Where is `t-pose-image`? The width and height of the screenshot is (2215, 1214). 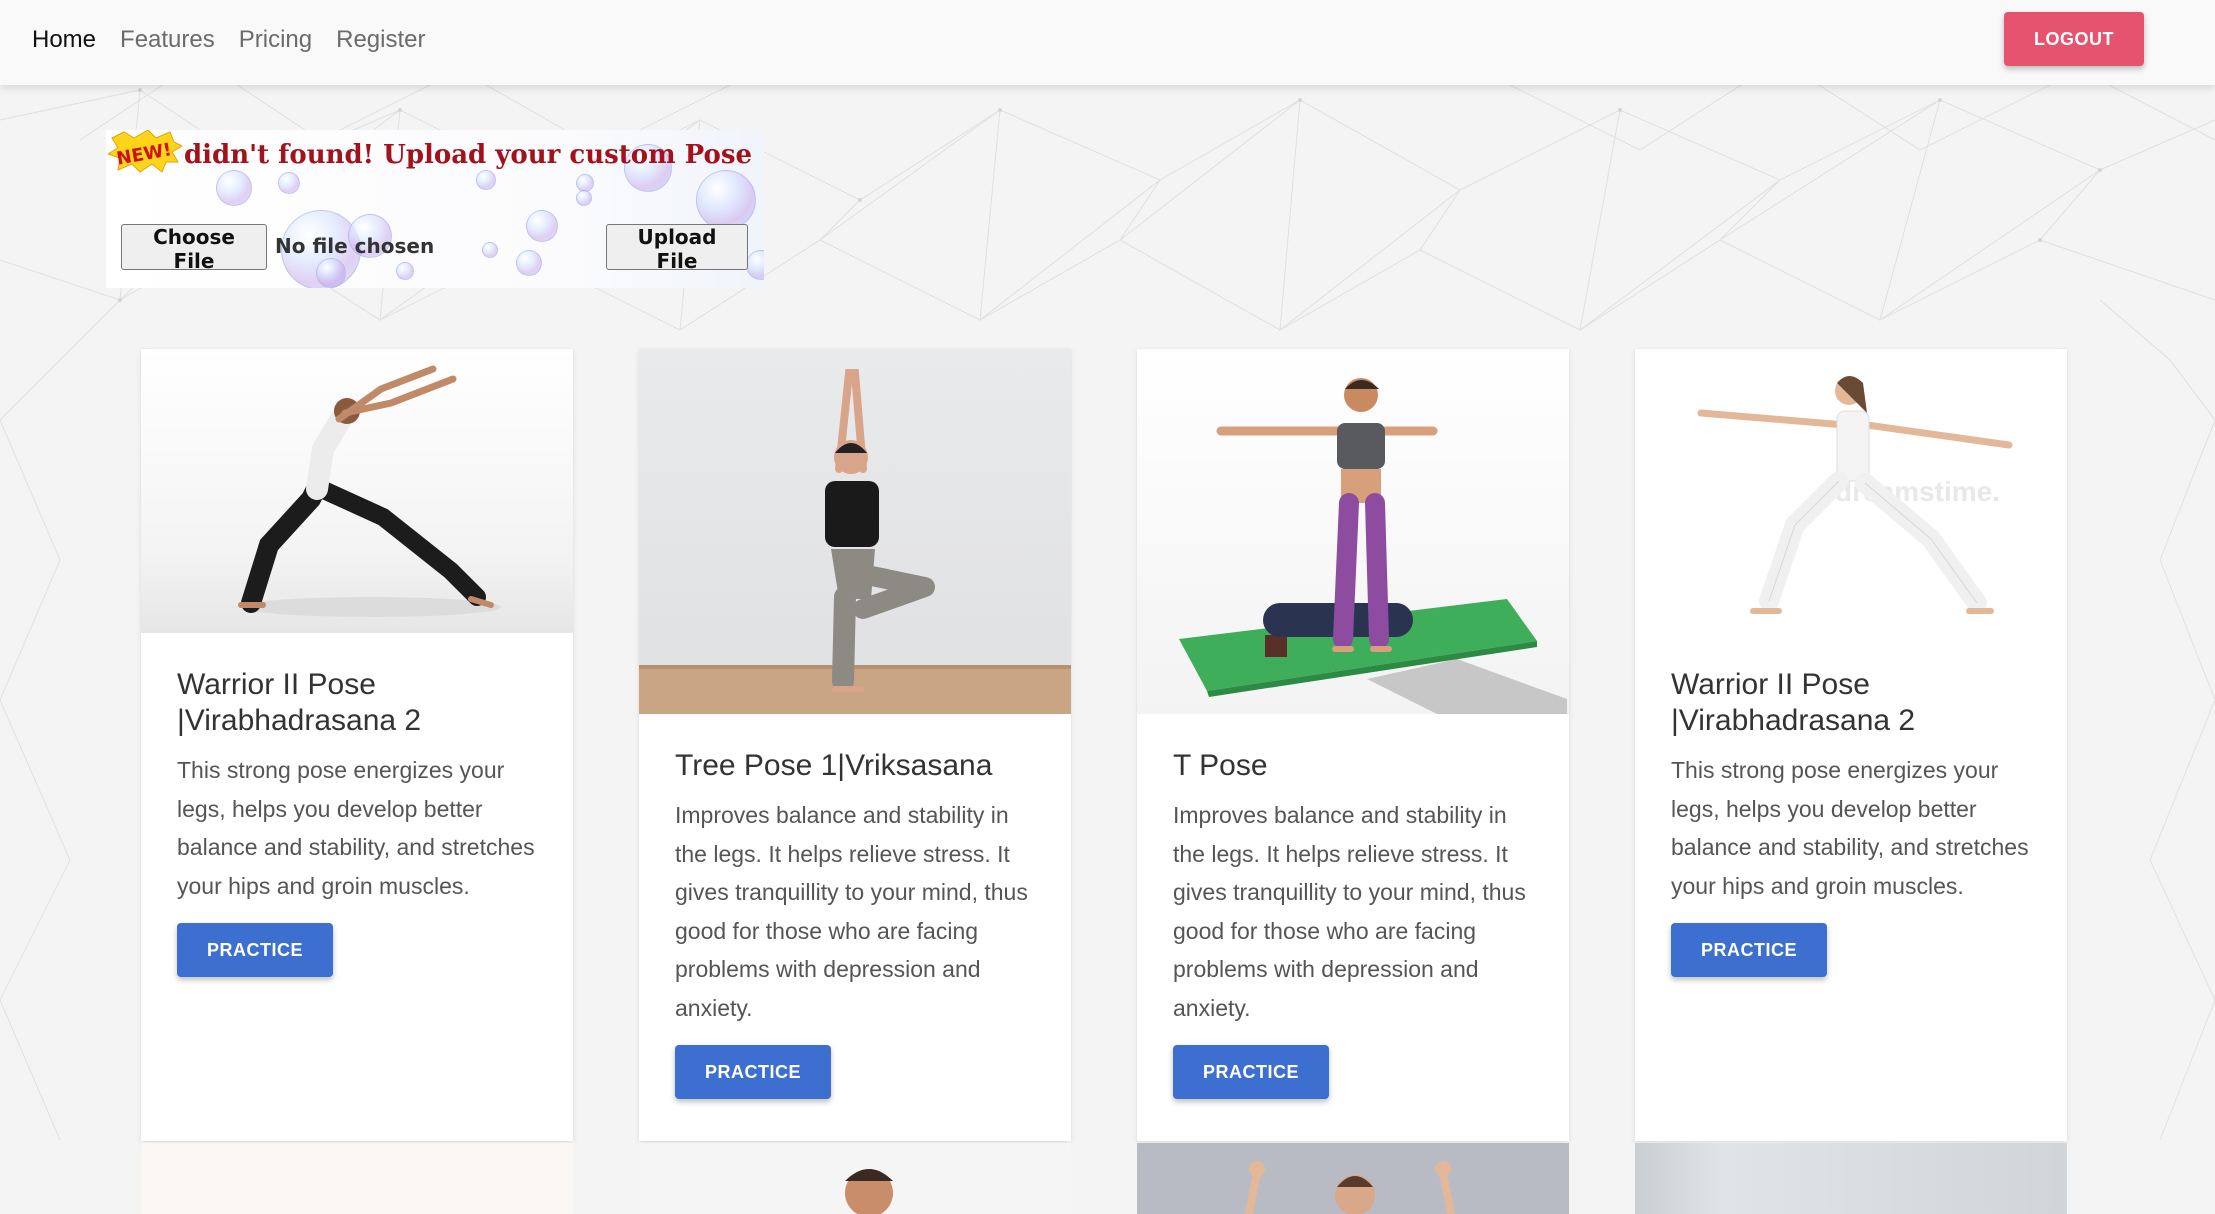 t-pose-image is located at coordinates (1353, 531).